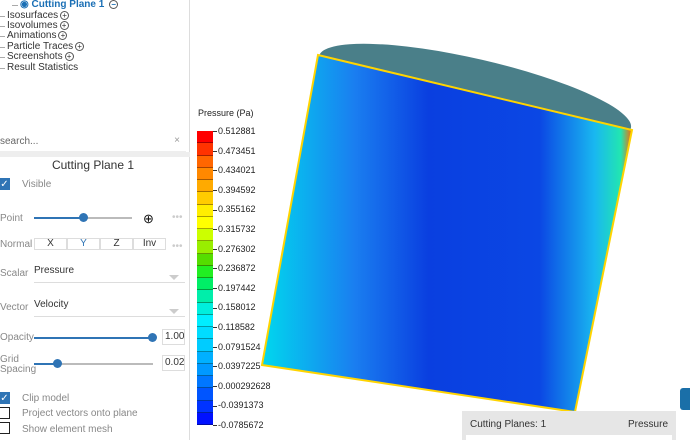 This screenshot has width=690, height=440. Describe the element at coordinates (242, 386) in the screenshot. I see `legend-tick: 0.000292628` at that location.